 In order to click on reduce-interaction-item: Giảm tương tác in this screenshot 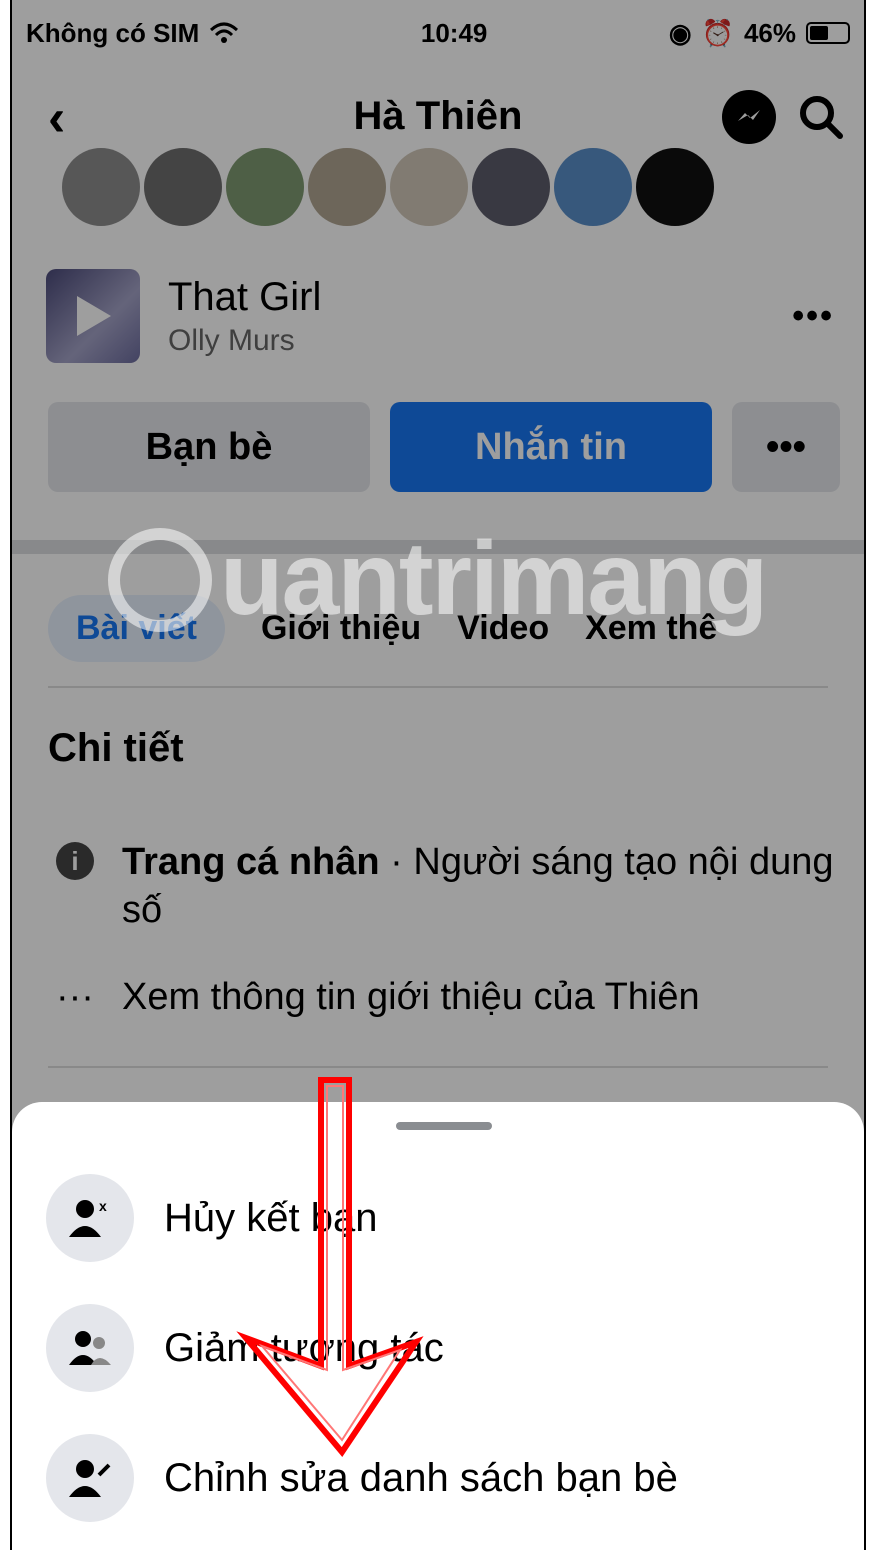, I will do `click(455, 1348)`.